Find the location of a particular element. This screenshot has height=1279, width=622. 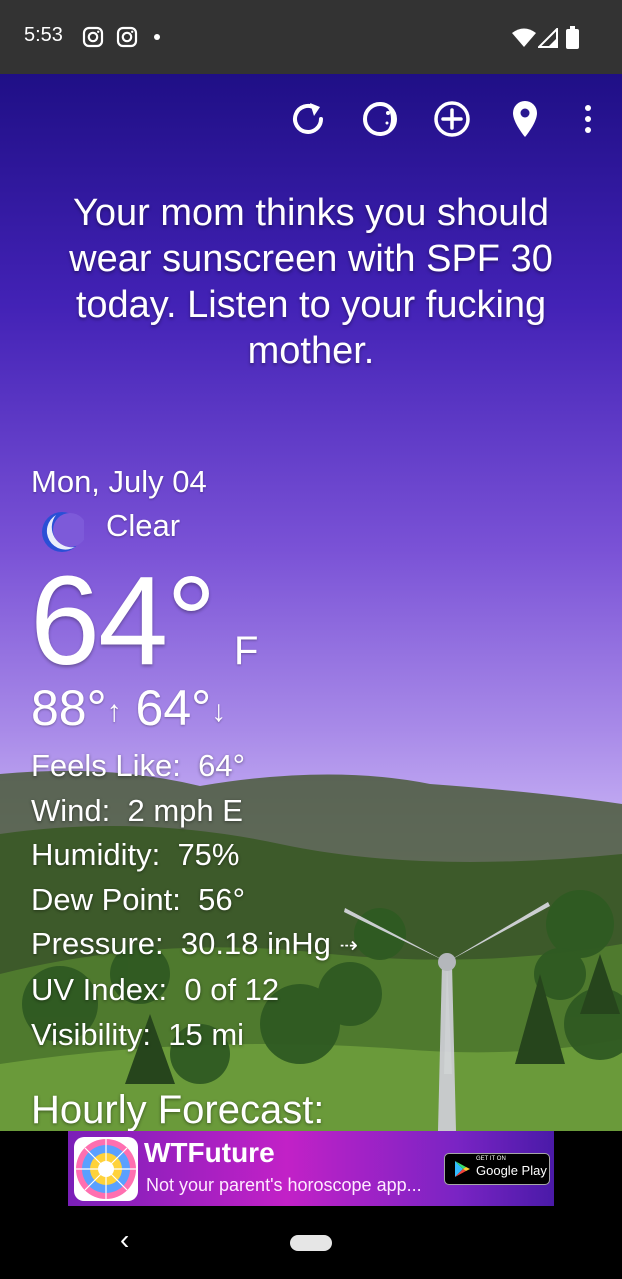

status-time: 5:53 is located at coordinates (43, 35).